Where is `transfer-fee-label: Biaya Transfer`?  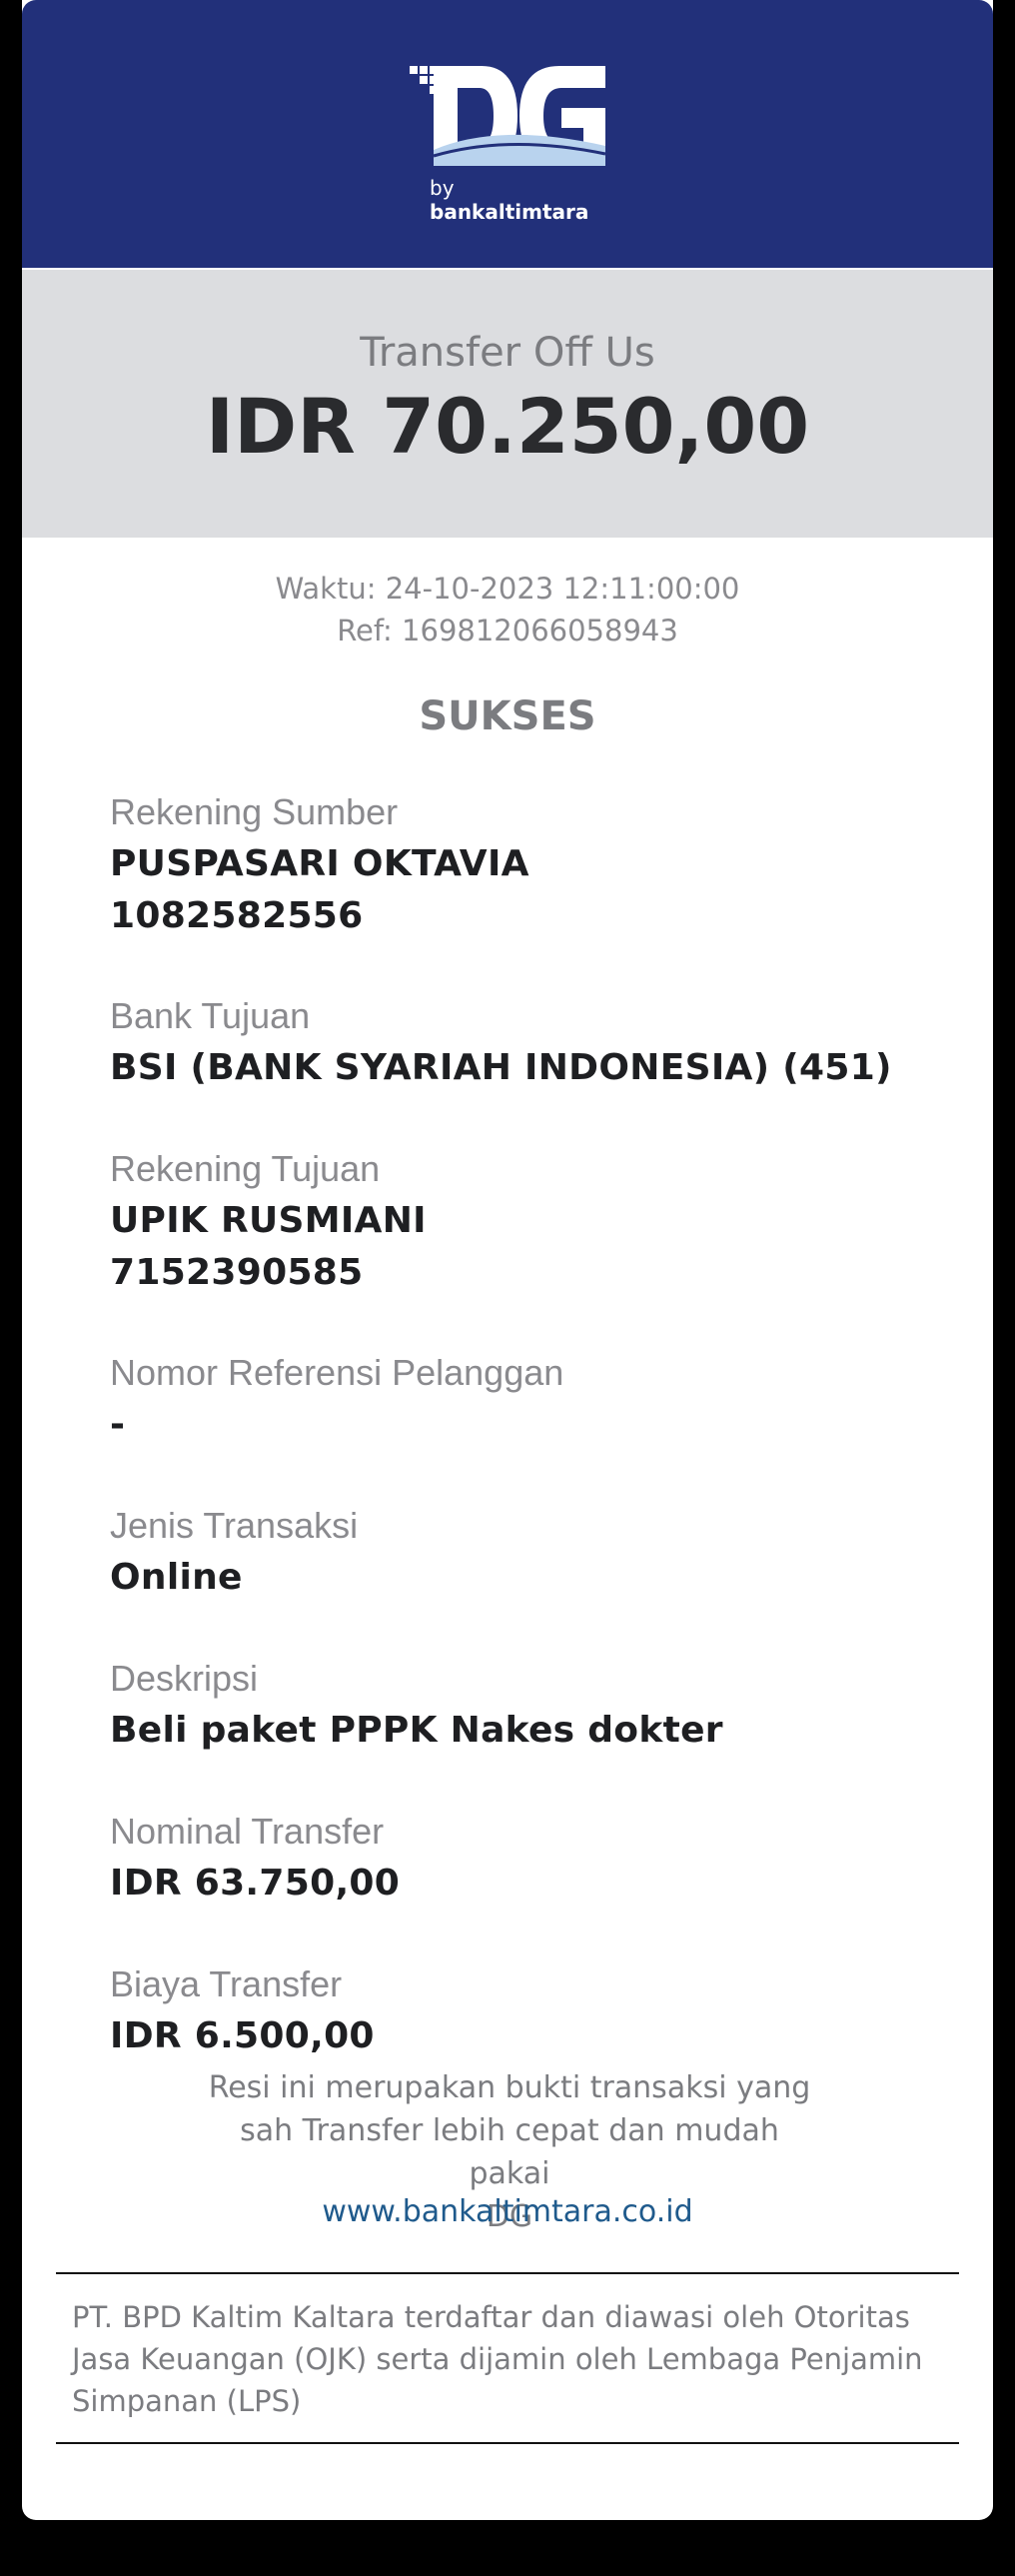
transfer-fee-label: Biaya Transfer is located at coordinates (227, 1983).